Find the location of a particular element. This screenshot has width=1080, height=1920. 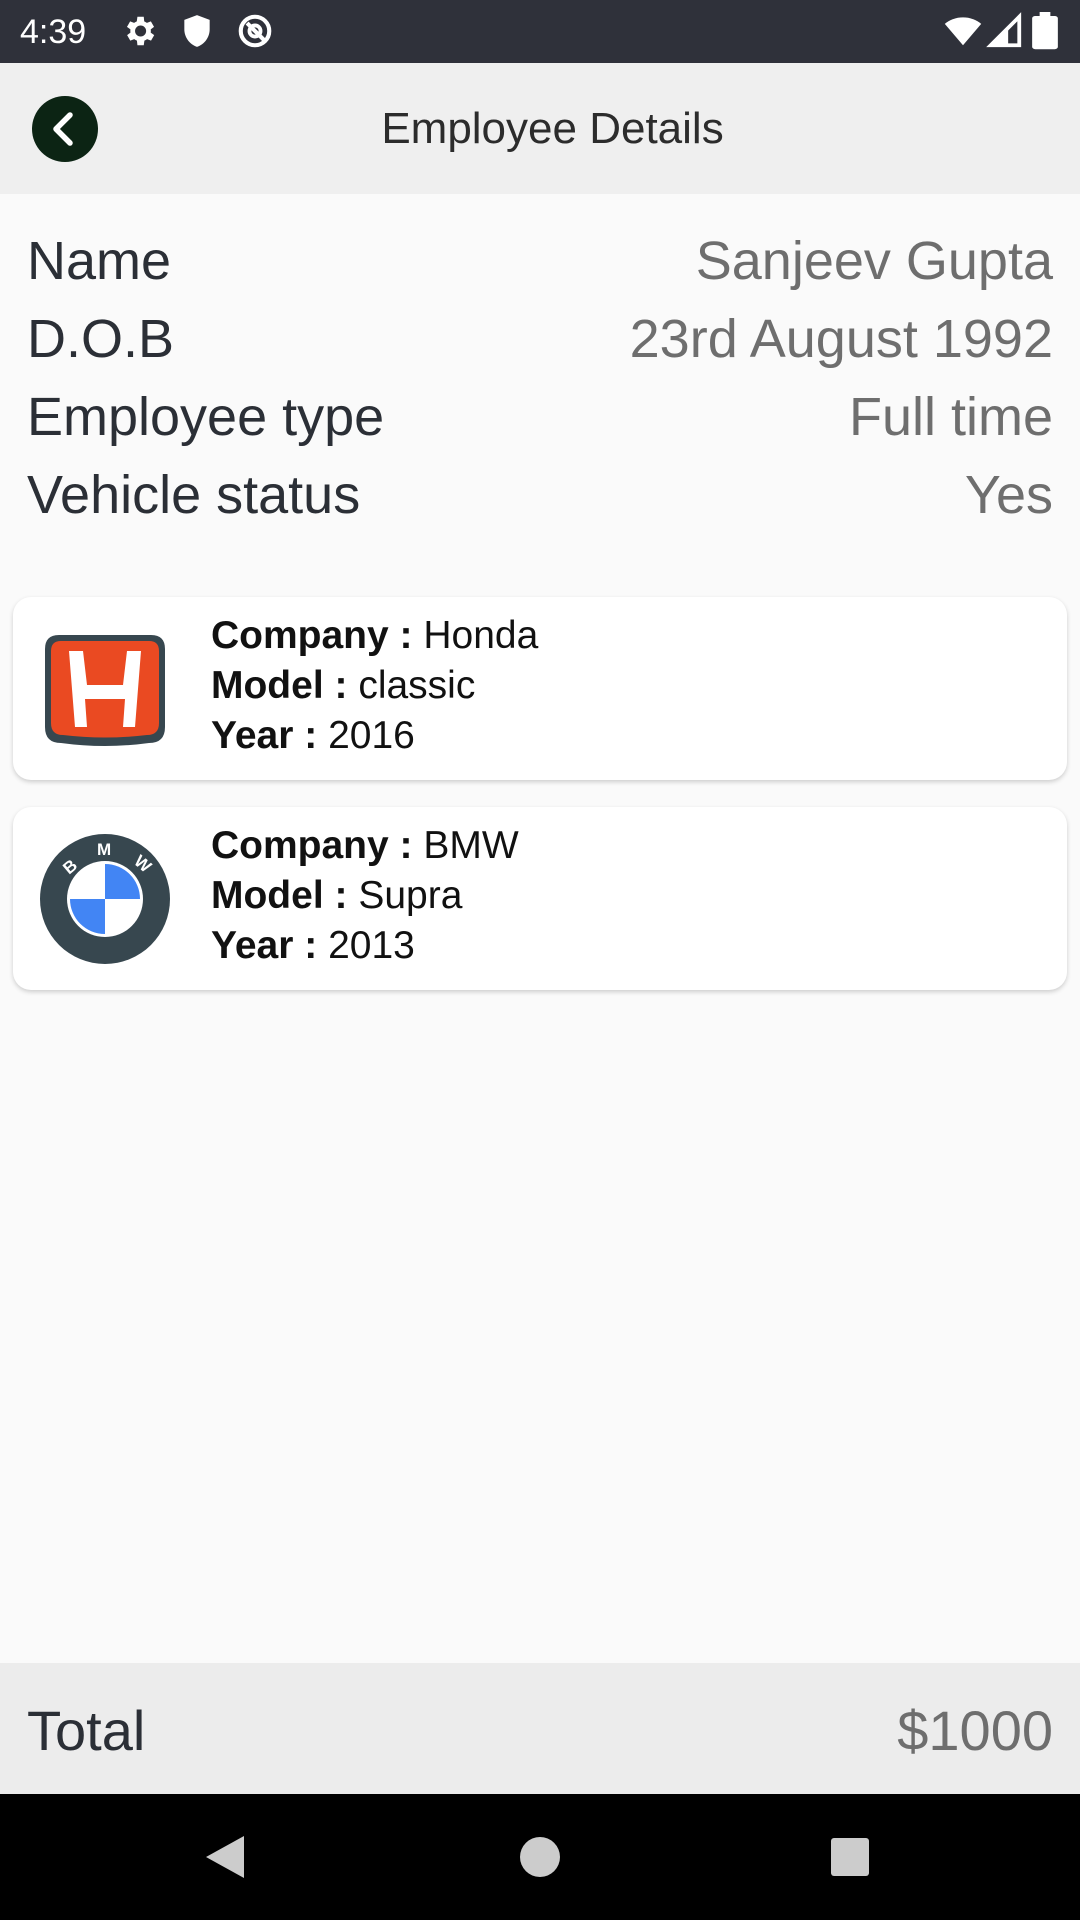

year-value: 2016 is located at coordinates (371, 735).